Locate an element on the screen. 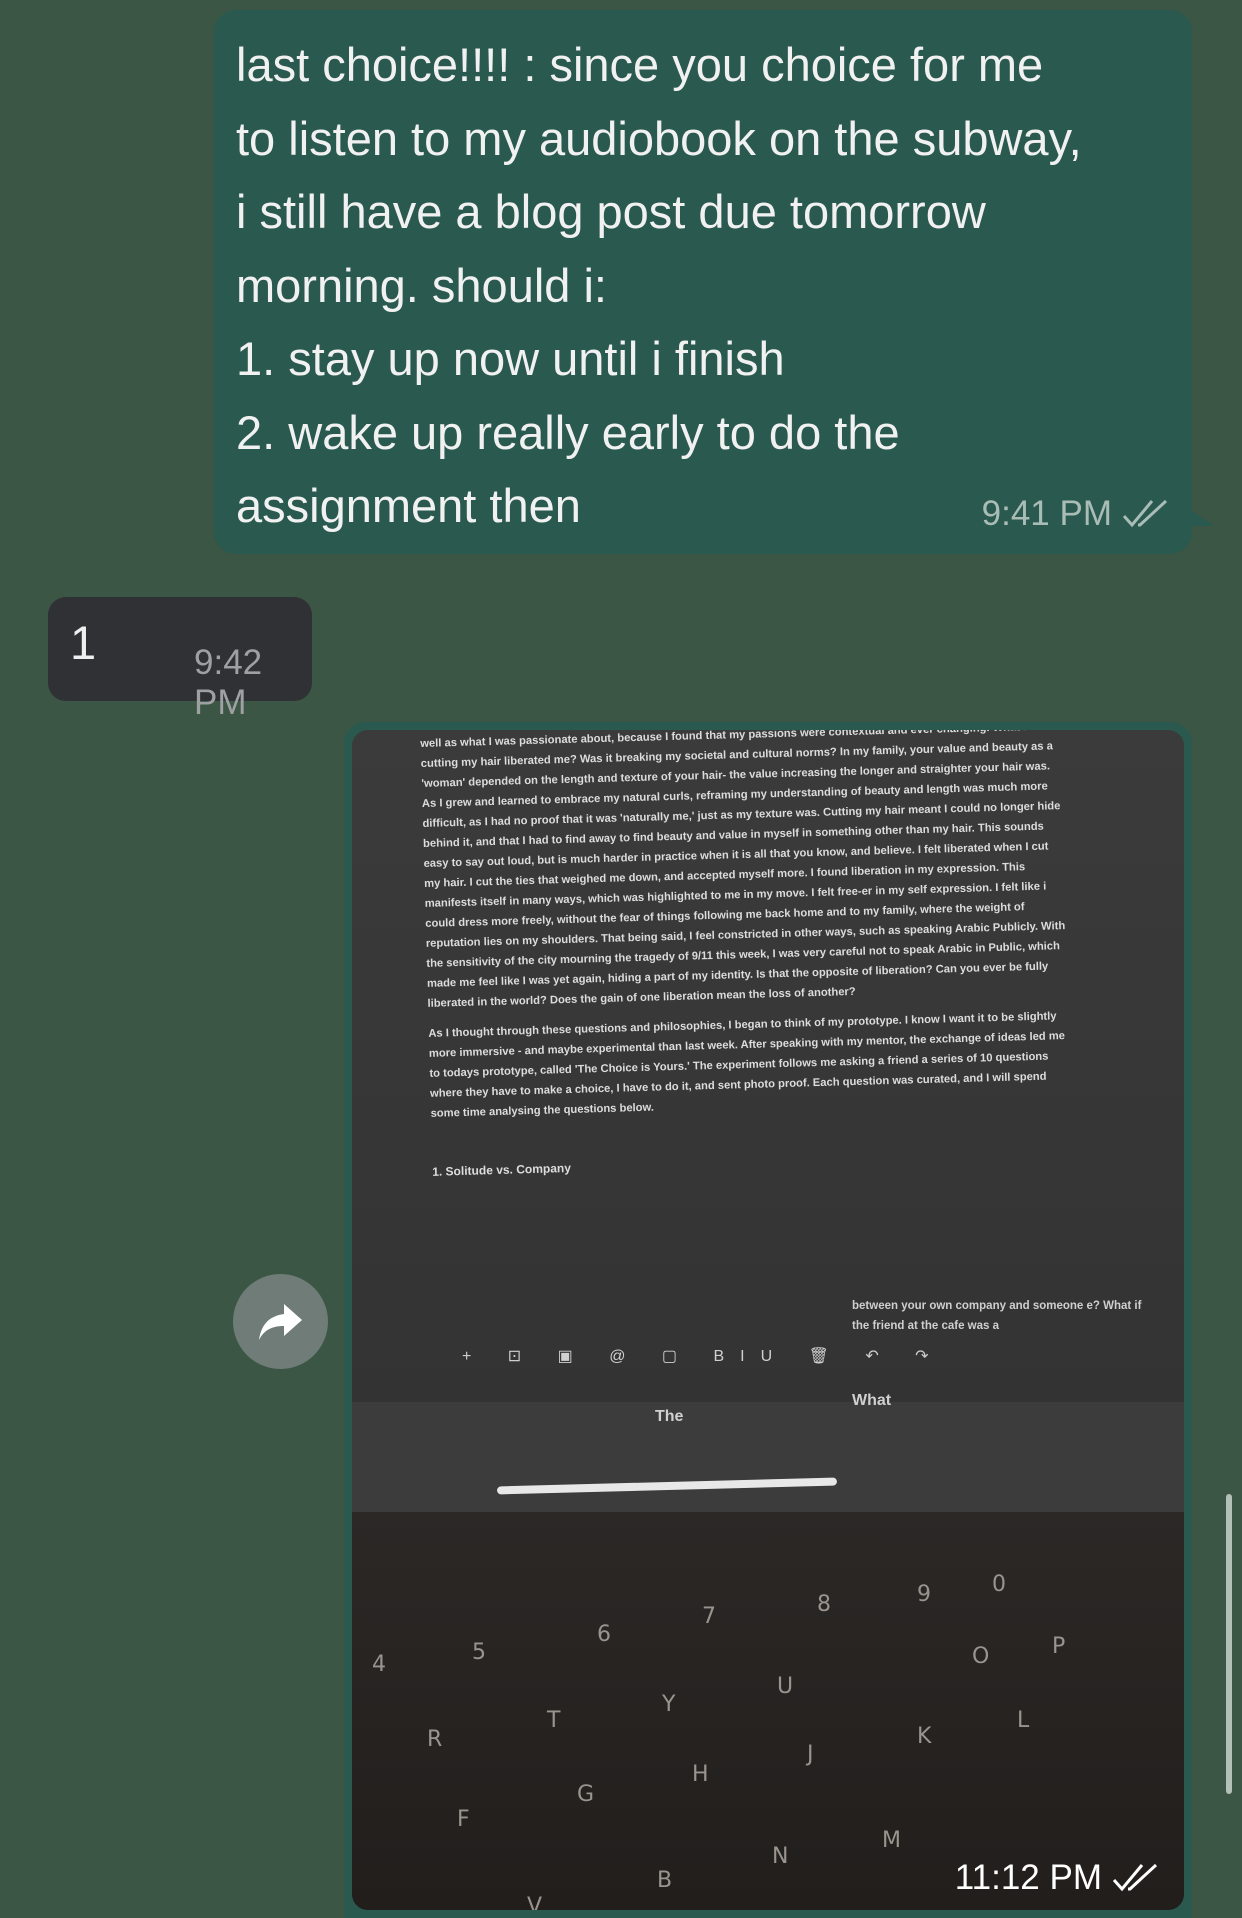 The height and width of the screenshot is (1918, 1242). forward-arrow-icon is located at coordinates (280, 1321).